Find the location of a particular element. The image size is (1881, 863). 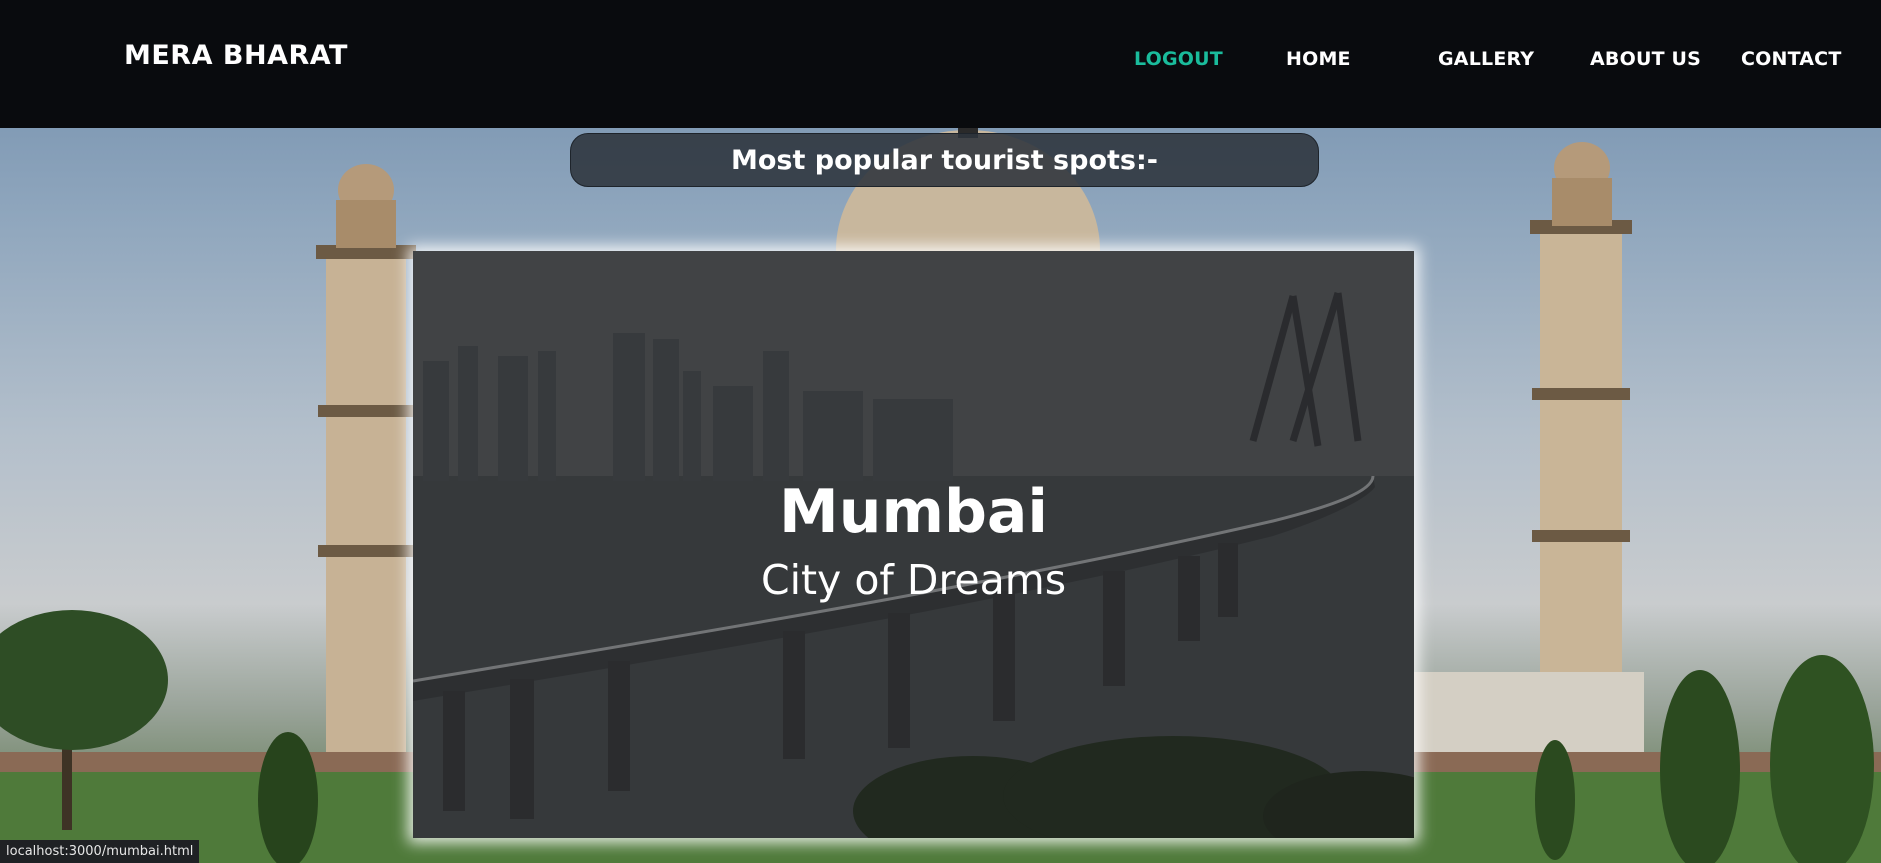

section-heading: Most popular tourist spots:- is located at coordinates (944, 160).